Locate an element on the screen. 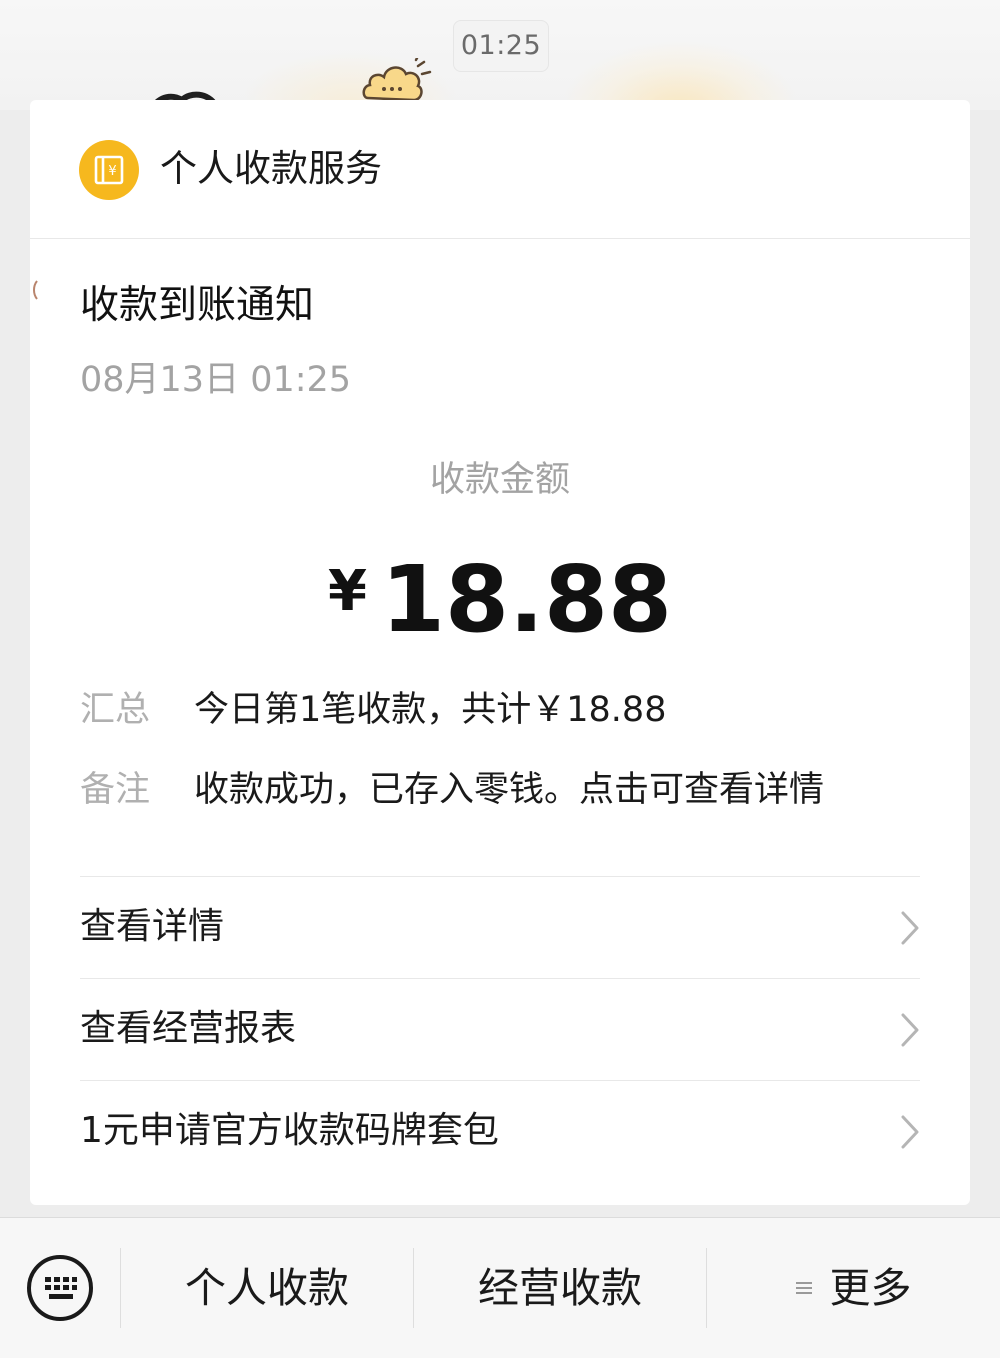  summary-value: 今日第1笔收款，共计￥18.88 is located at coordinates (430, 710).